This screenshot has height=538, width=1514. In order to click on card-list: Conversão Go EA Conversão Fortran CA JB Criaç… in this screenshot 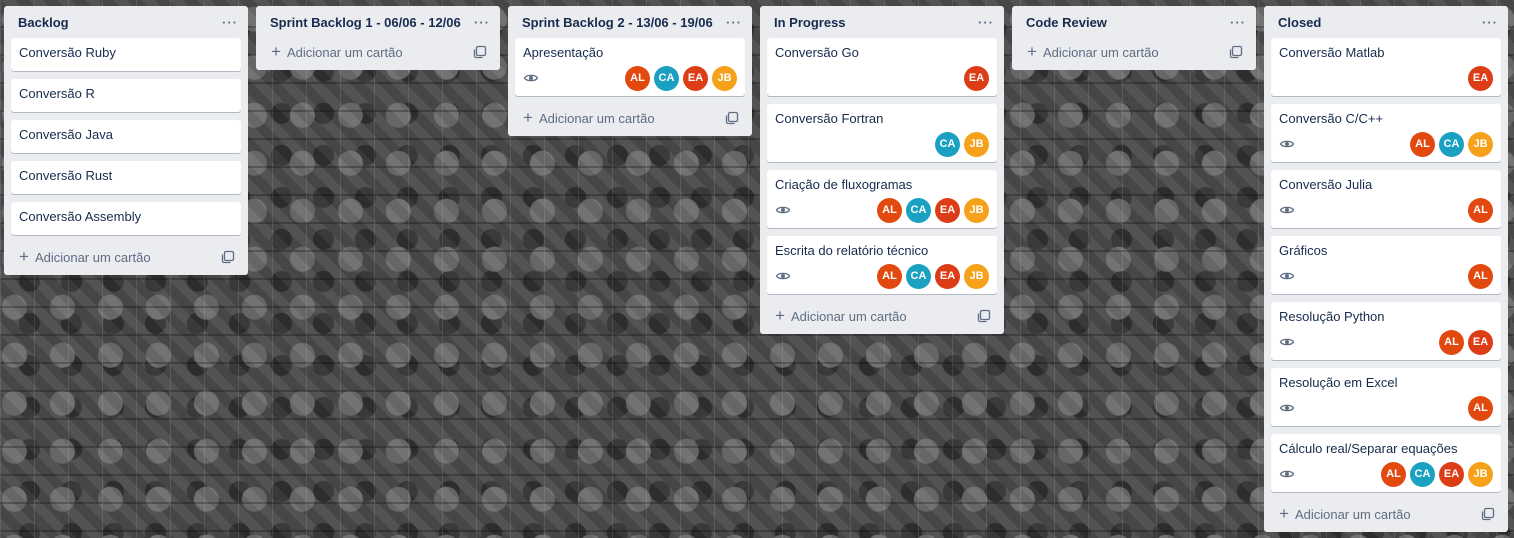, I will do `click(882, 166)`.